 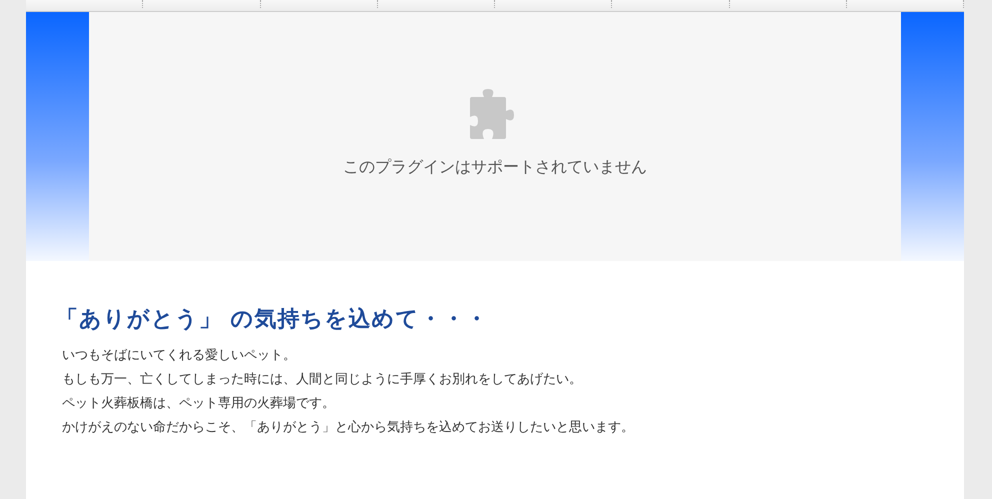 What do you see at coordinates (199, 404) in the screenshot?
I see `intro-text: ペット火葬板橋は、ペット専用の火葬場です。` at bounding box center [199, 404].